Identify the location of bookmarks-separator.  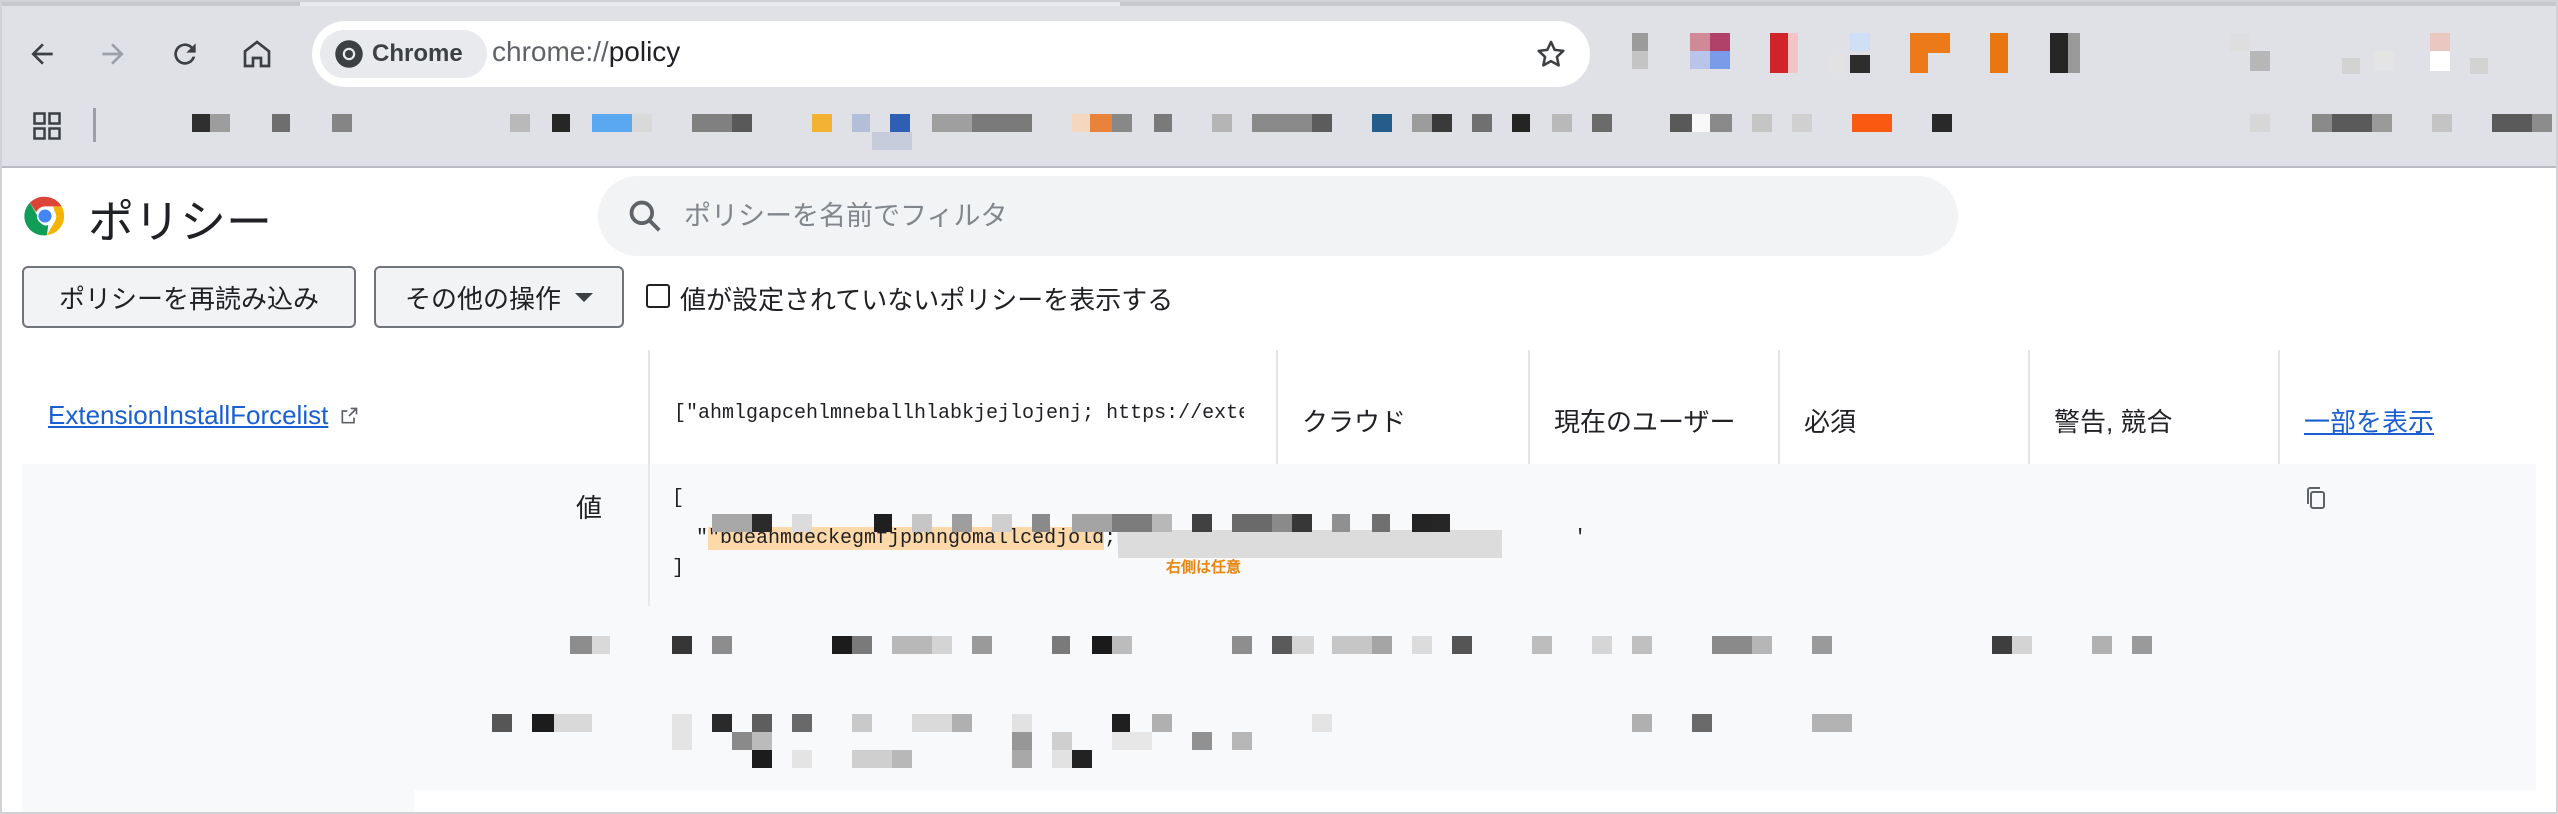
(94, 125).